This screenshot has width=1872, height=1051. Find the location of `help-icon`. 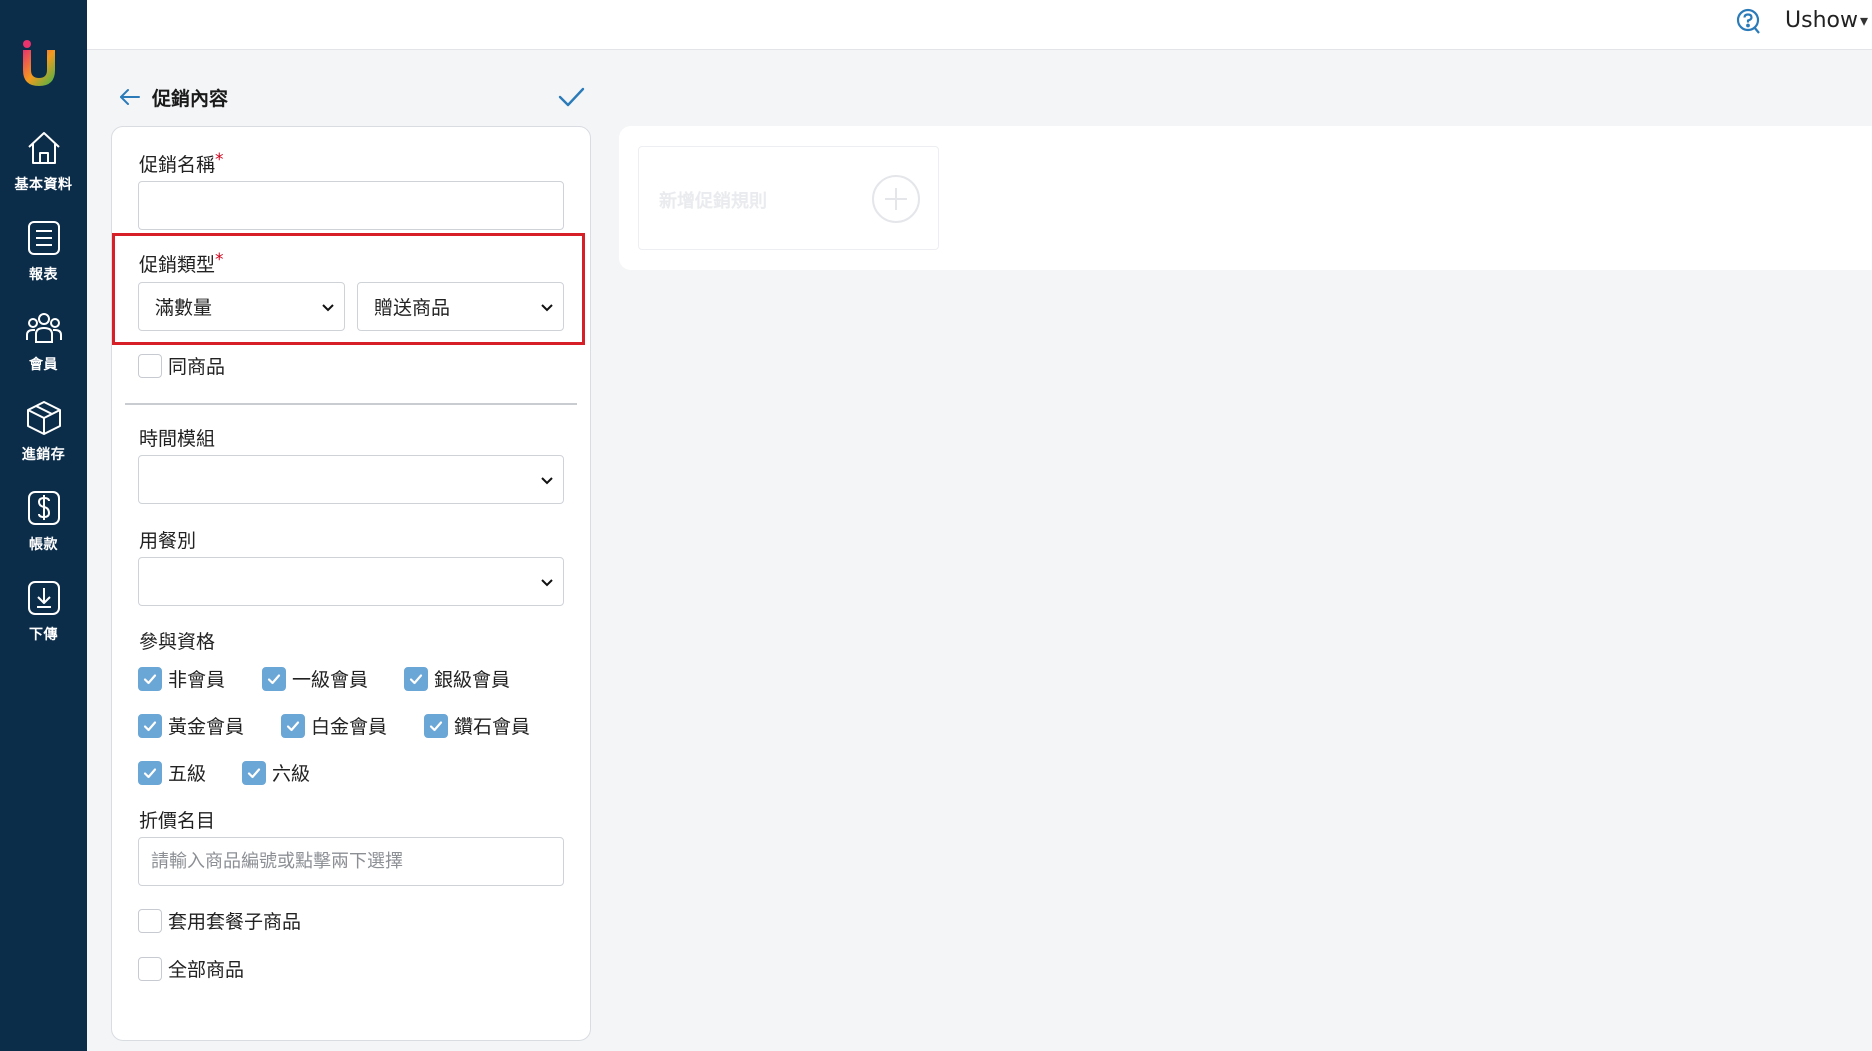

help-icon is located at coordinates (1748, 22).